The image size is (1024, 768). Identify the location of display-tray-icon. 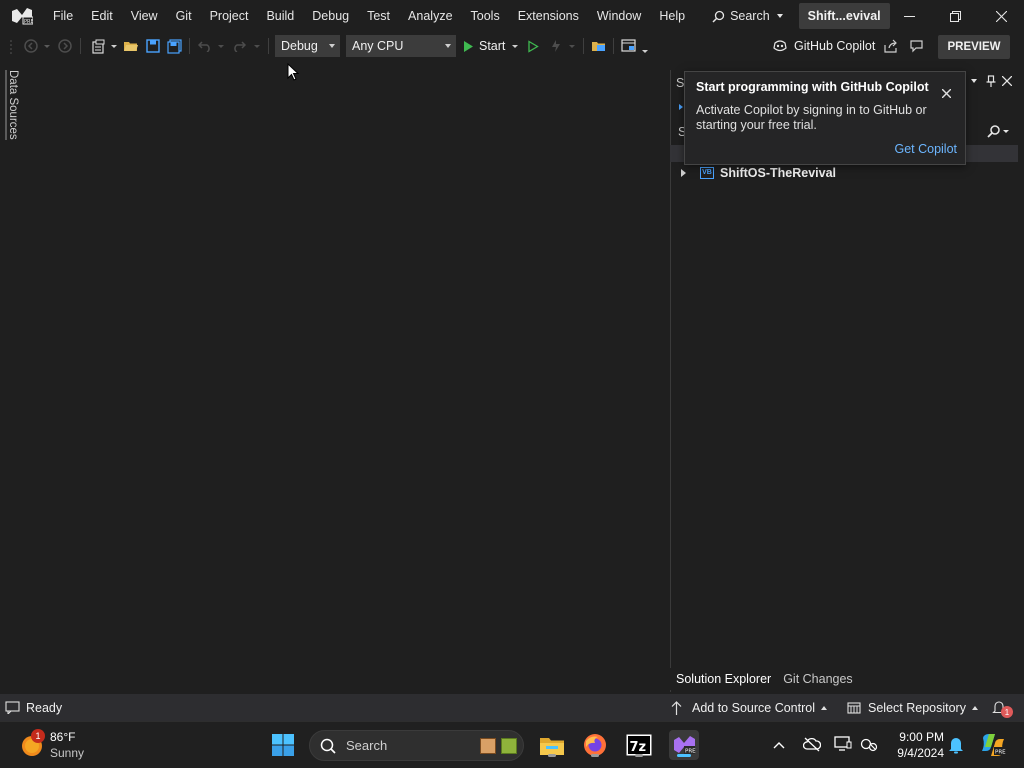
(843, 745).